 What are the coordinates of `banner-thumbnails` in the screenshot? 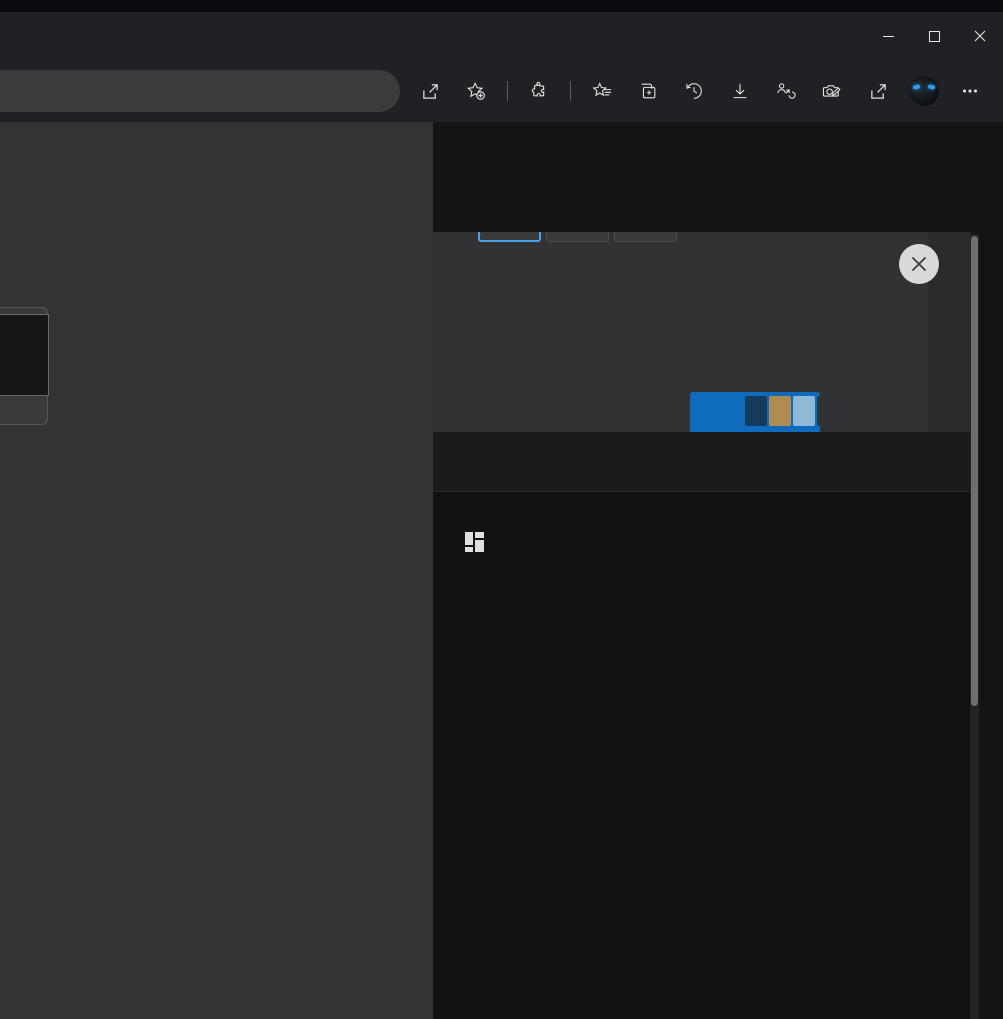 It's located at (782, 411).